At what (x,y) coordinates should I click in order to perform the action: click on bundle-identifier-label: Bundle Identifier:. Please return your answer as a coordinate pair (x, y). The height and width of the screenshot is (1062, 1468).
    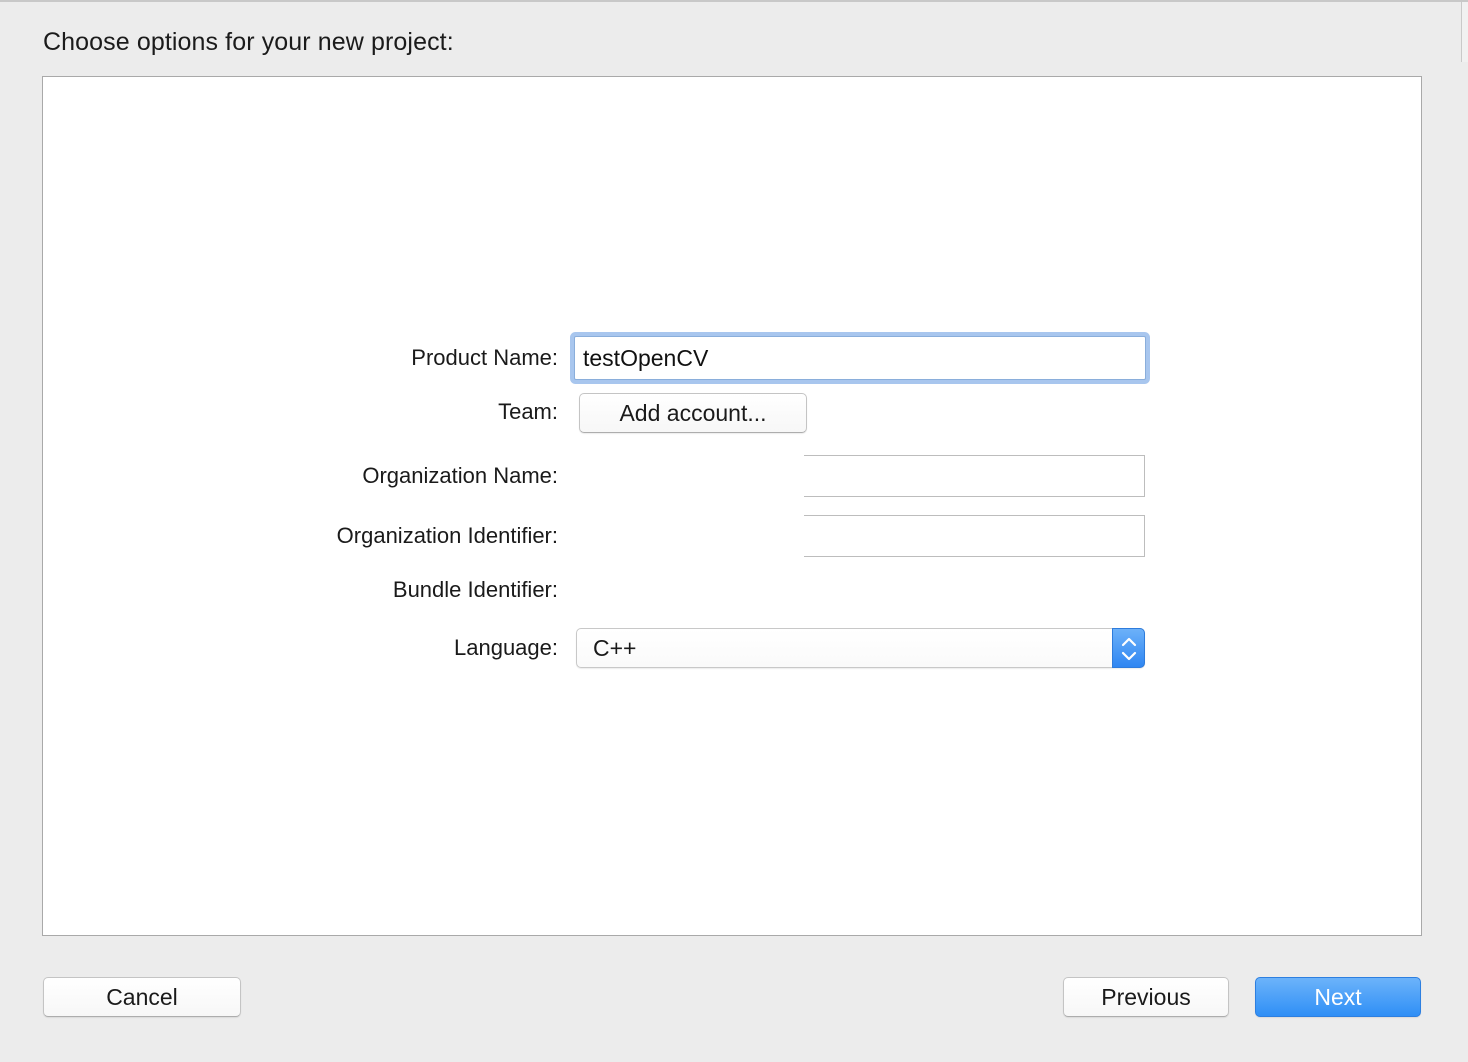
    Looking at the image, I should click on (475, 589).